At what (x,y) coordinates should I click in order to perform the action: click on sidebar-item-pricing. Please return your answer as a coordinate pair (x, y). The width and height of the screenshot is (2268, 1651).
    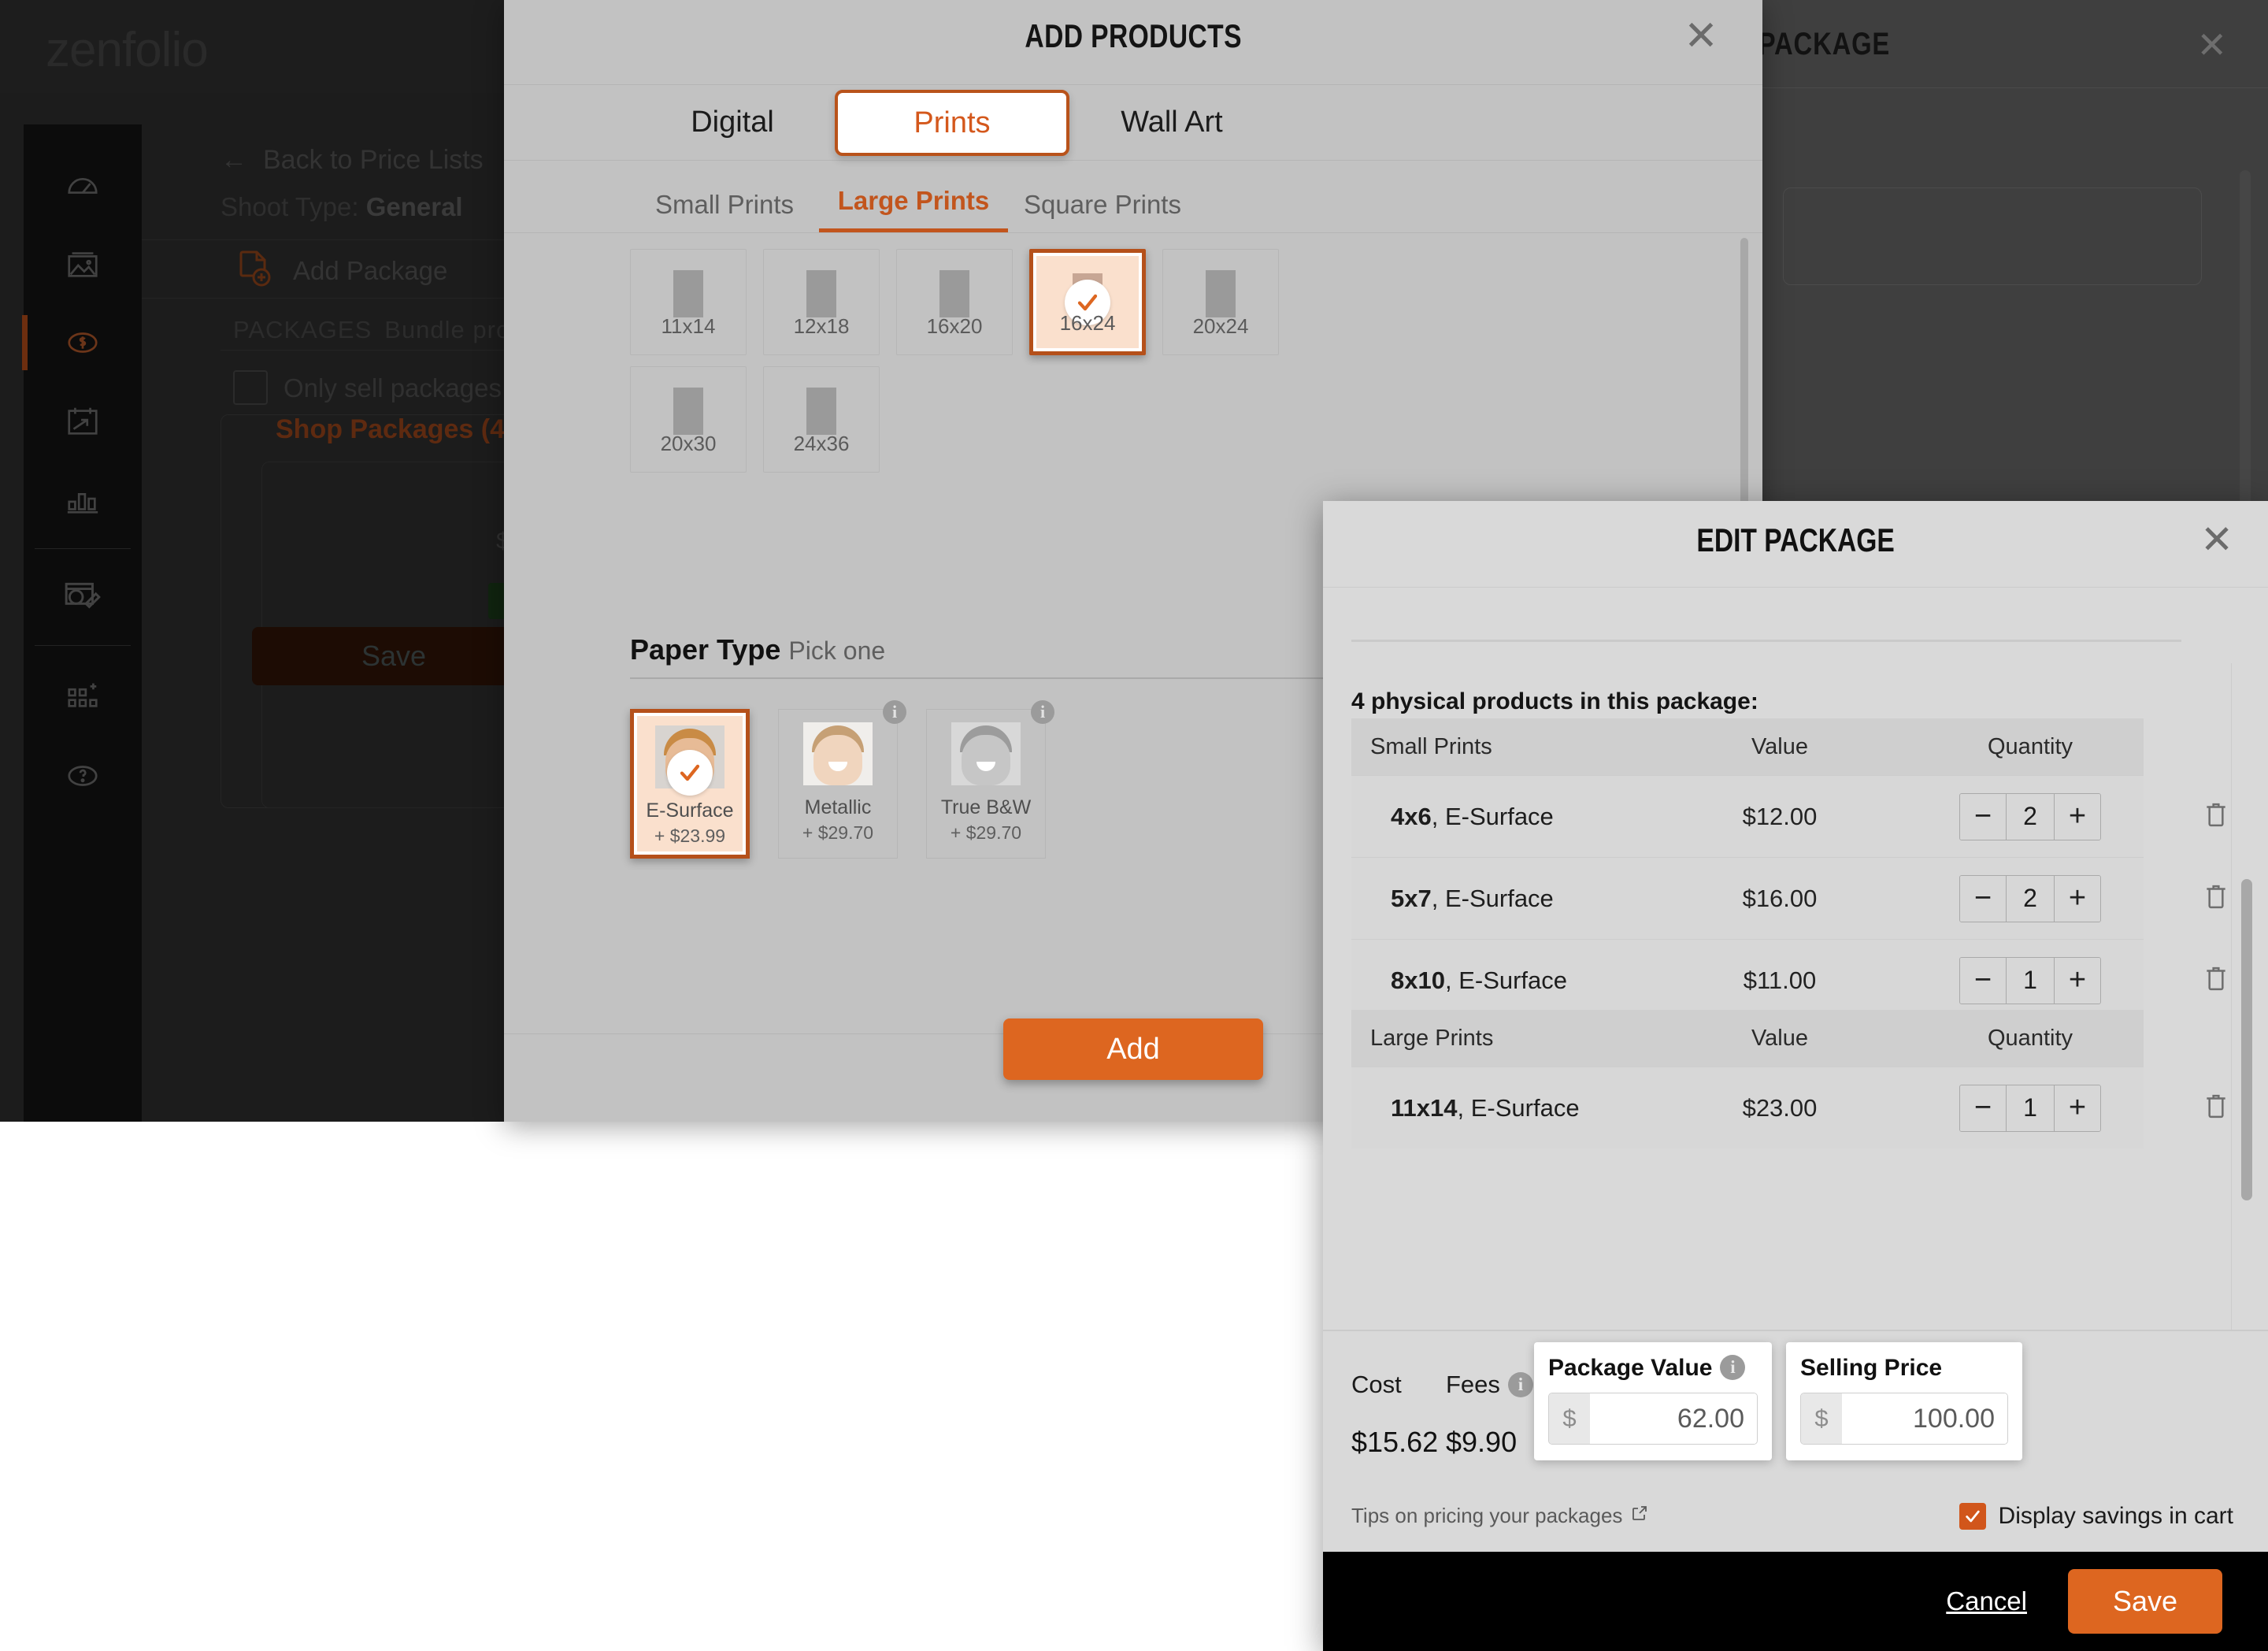
    Looking at the image, I should click on (82, 343).